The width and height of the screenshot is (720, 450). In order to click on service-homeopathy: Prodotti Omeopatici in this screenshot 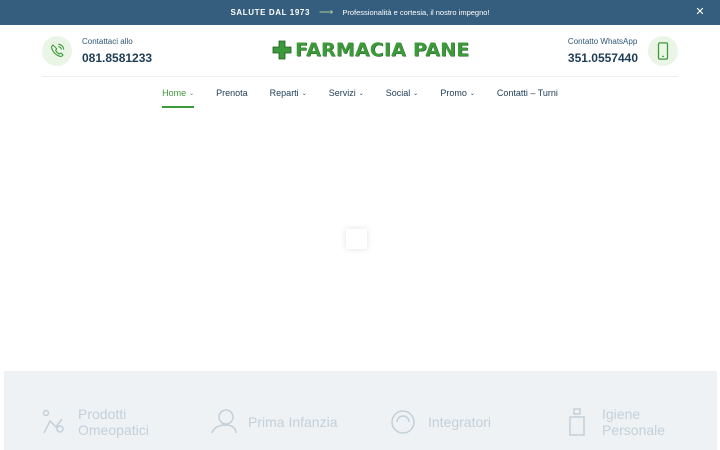, I will do `click(100, 422)`.